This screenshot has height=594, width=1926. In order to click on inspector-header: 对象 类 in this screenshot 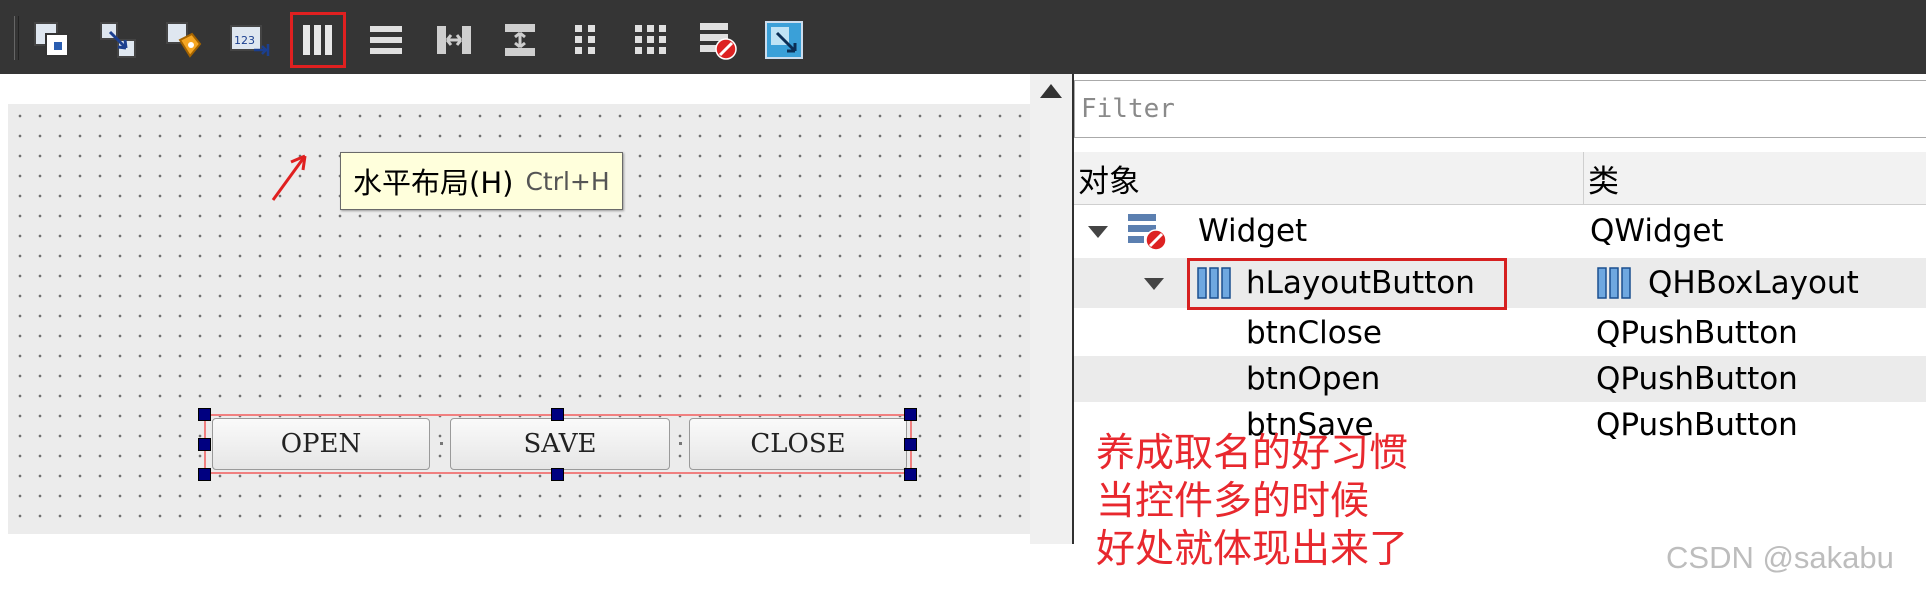, I will do `click(1500, 178)`.